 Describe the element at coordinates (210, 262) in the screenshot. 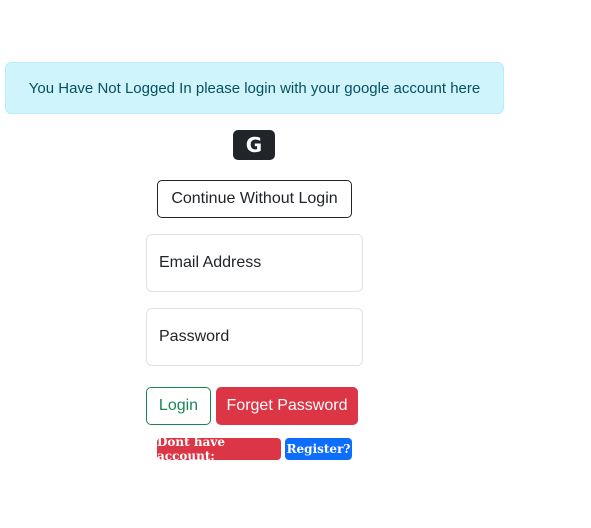

I see `email-placeholder: Email Address` at that location.